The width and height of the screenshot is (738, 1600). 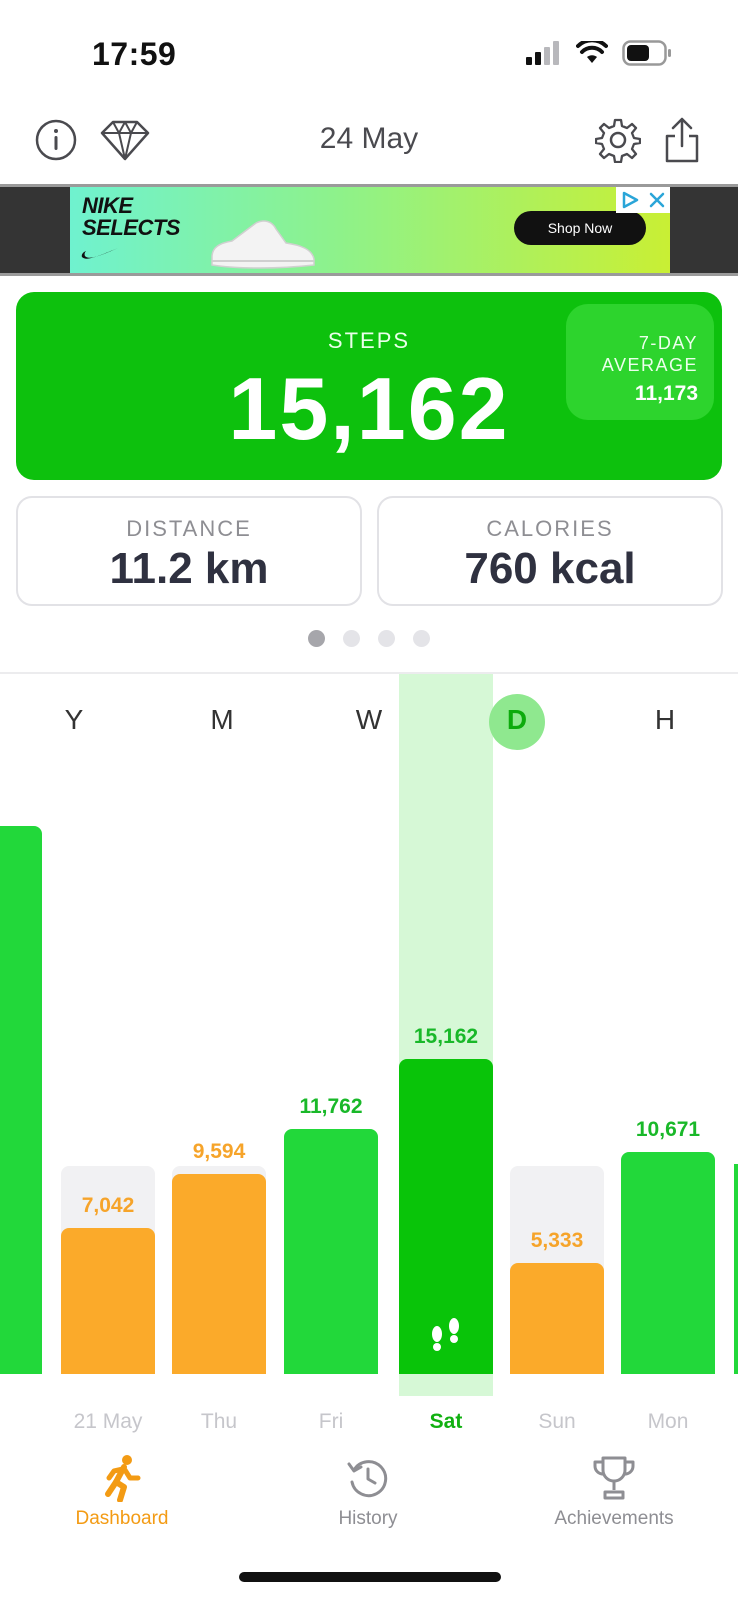 What do you see at coordinates (446, 1036) in the screenshot?
I see `bar-value-label: 15,162` at bounding box center [446, 1036].